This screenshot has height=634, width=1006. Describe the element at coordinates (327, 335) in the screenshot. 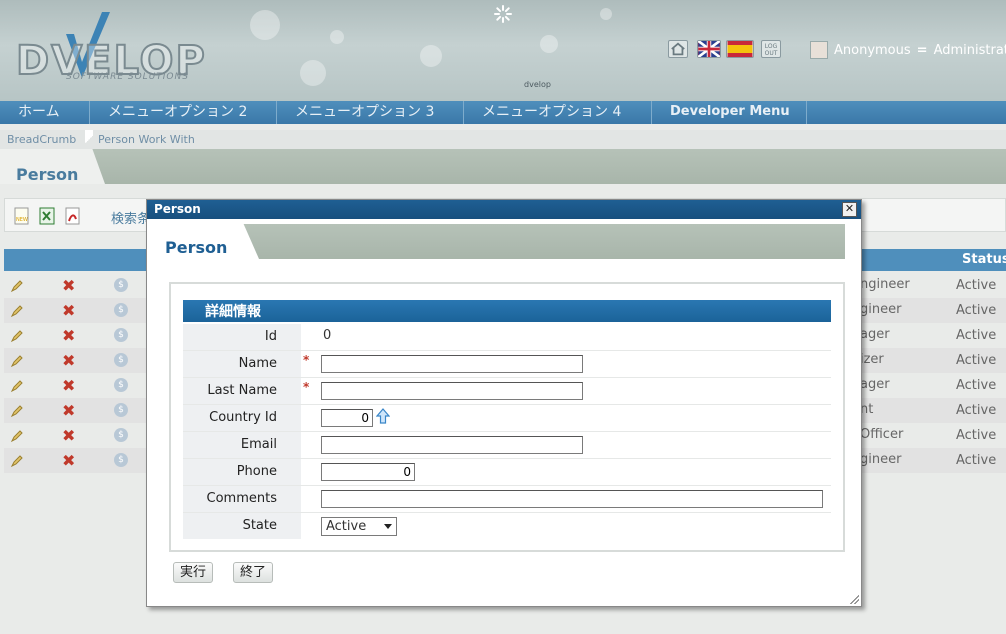

I see `id-value: 0` at that location.